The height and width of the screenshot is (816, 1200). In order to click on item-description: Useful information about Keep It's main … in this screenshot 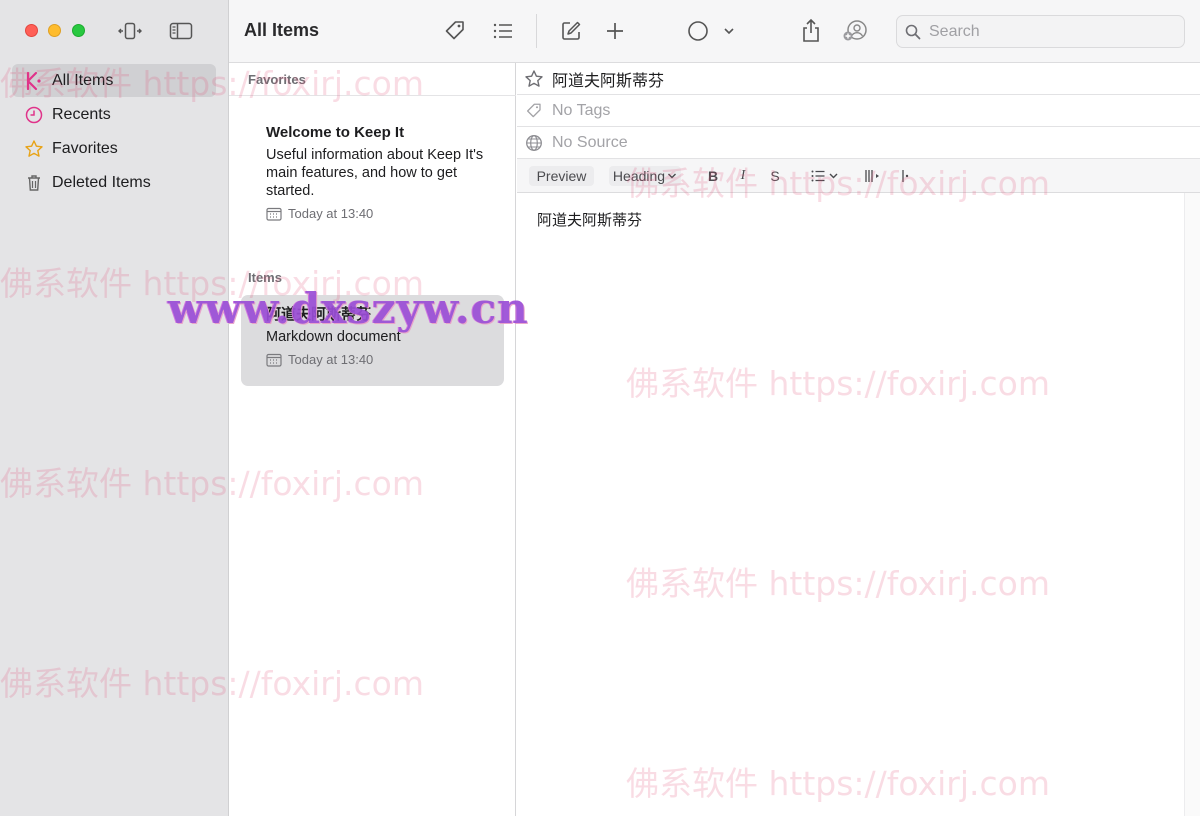, I will do `click(375, 173)`.